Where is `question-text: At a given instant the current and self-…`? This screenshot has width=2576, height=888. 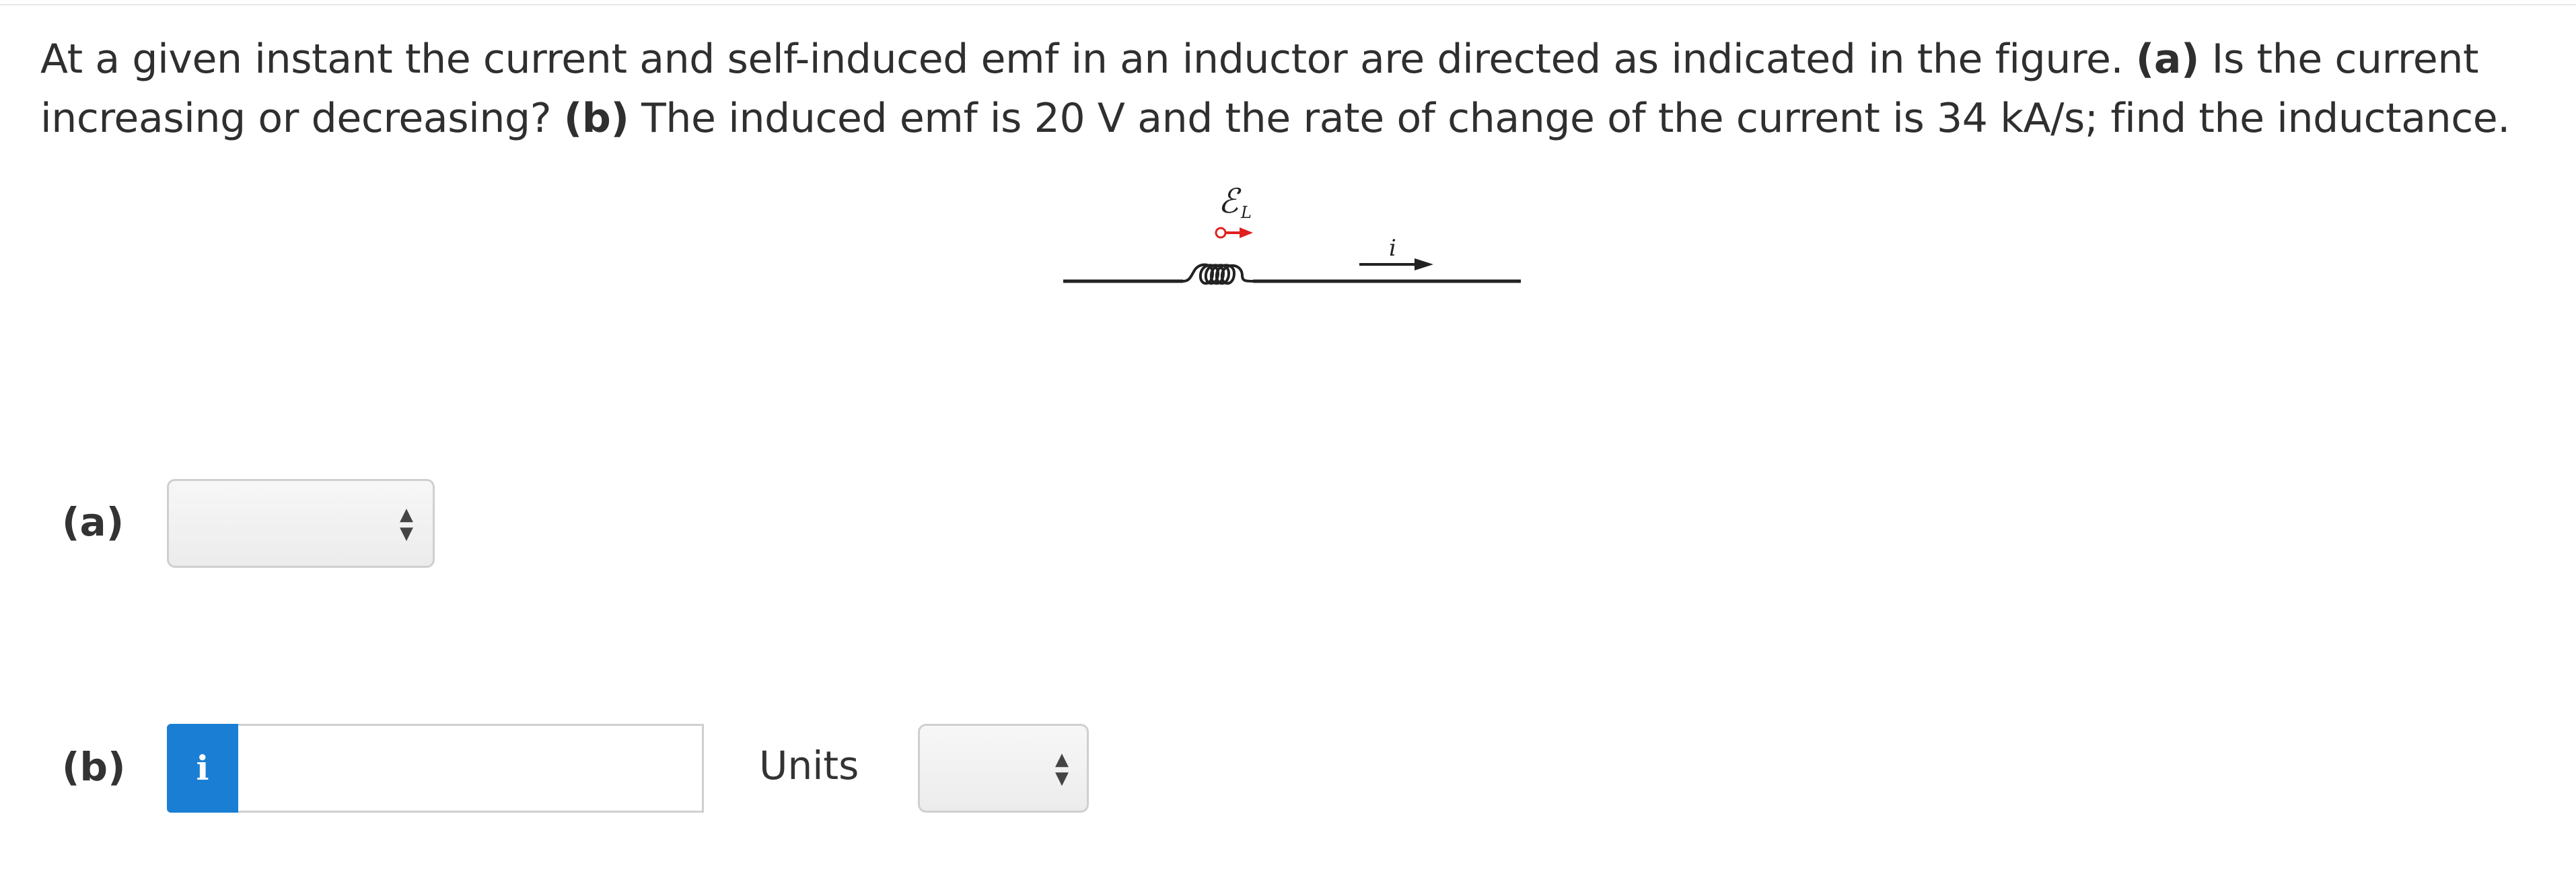
question-text: At a given instant the current and self-… is located at coordinates (1292, 89).